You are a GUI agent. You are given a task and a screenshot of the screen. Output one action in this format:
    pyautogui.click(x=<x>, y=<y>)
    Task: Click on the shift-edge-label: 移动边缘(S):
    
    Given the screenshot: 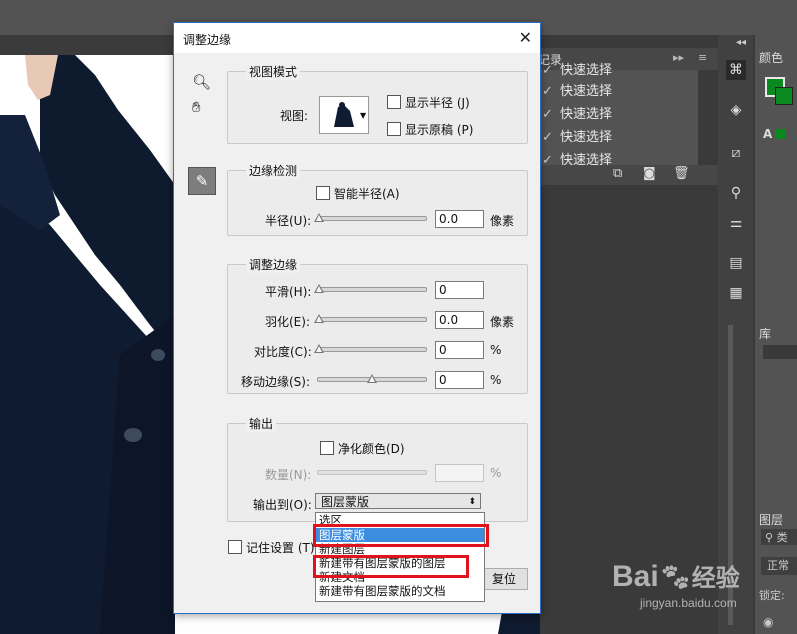 What is the action you would take?
    pyautogui.click(x=276, y=382)
    